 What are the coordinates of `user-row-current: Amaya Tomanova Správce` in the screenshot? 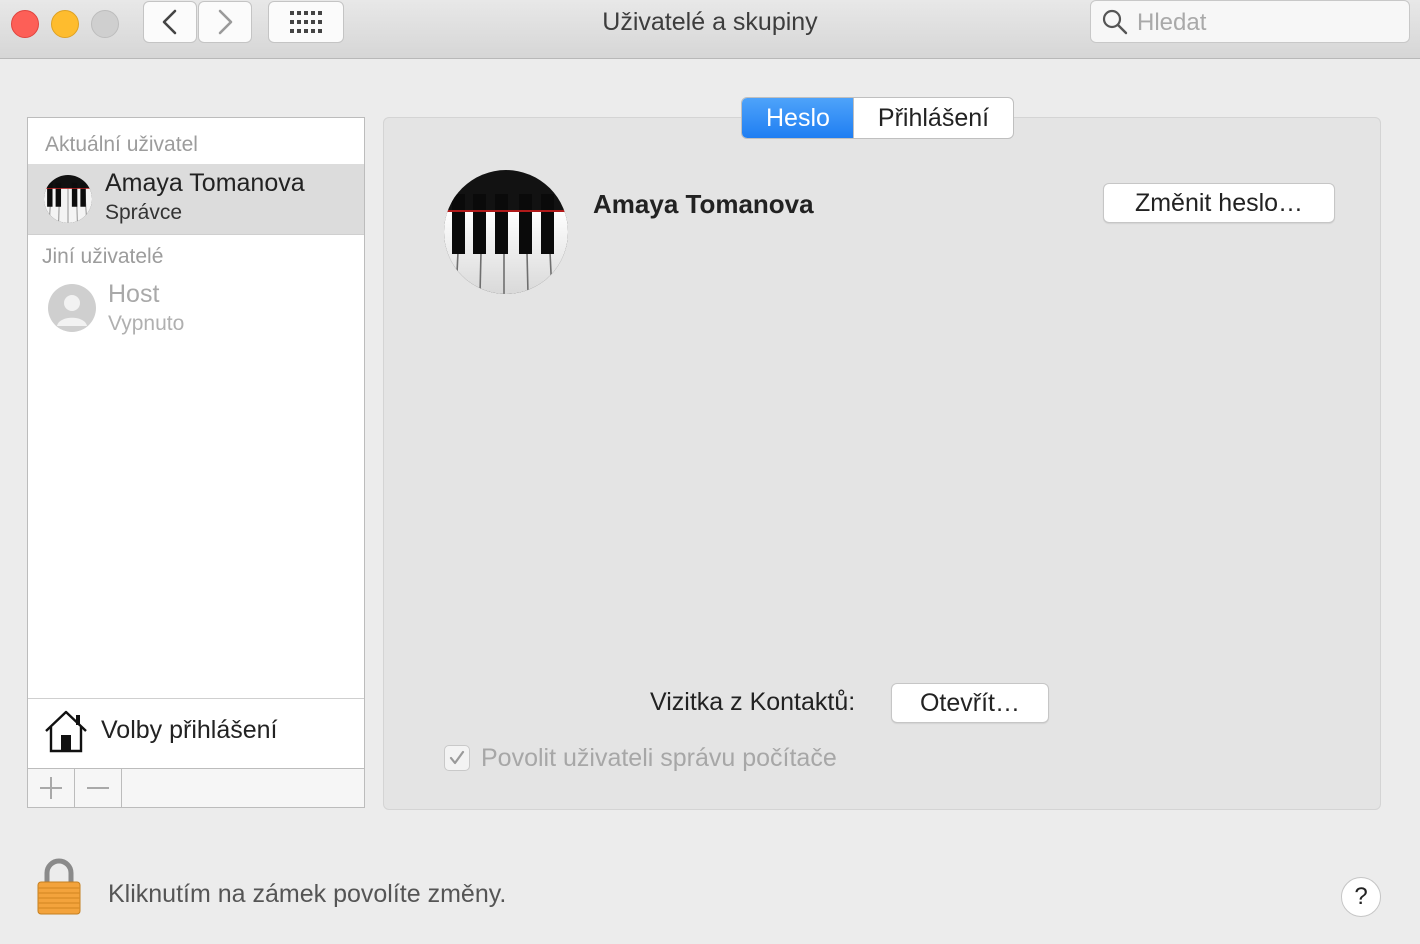 It's located at (196, 199).